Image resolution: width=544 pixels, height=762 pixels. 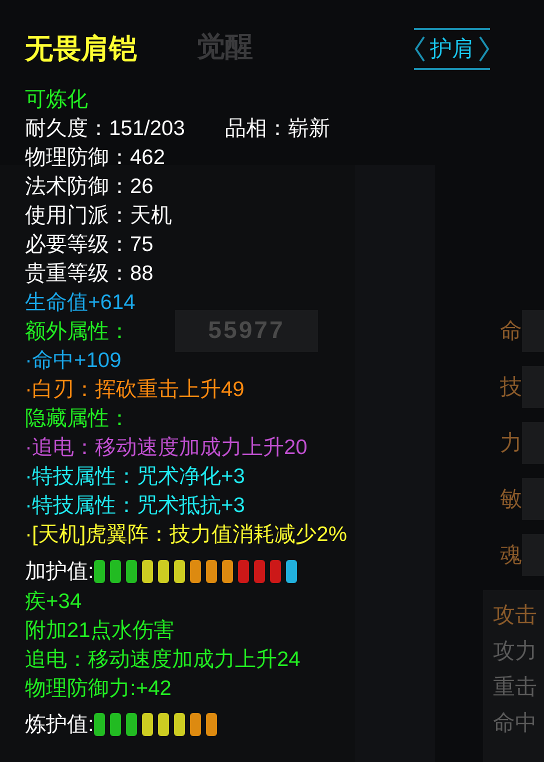 What do you see at coordinates (515, 687) in the screenshot?
I see `stat-label: 重击` at bounding box center [515, 687].